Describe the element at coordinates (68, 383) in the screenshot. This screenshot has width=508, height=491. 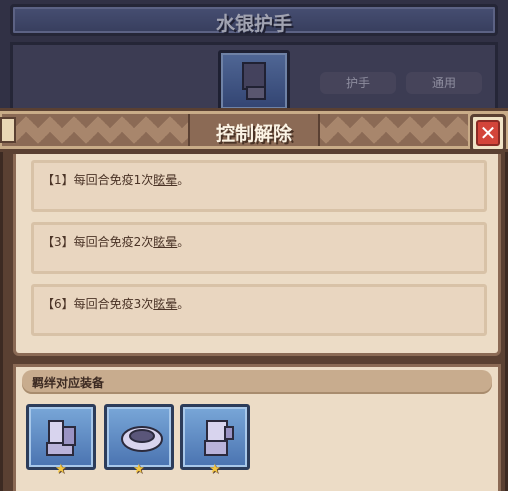
I see `section-title: 羁绊对应装备` at that location.